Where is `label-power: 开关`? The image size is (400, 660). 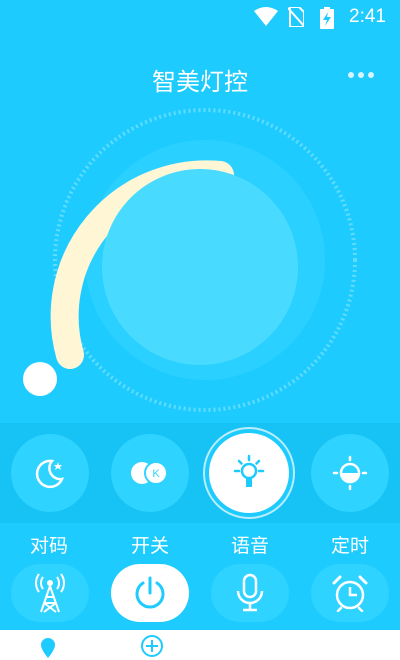 label-power: 开关 is located at coordinates (149, 546).